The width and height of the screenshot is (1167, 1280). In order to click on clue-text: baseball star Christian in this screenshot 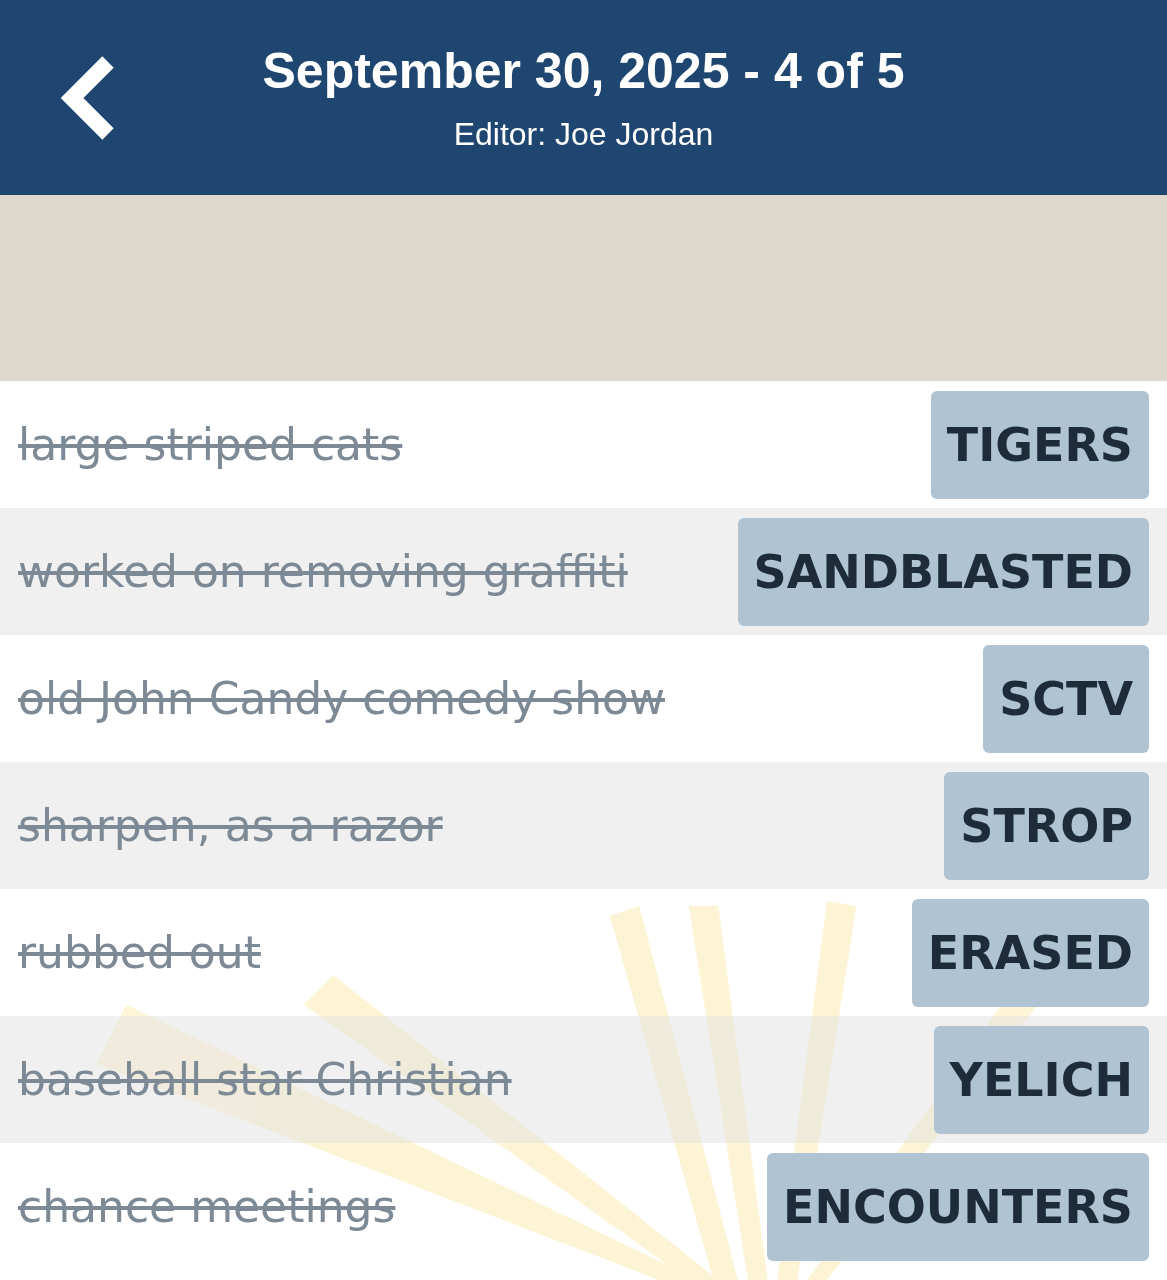, I will do `click(265, 1079)`.